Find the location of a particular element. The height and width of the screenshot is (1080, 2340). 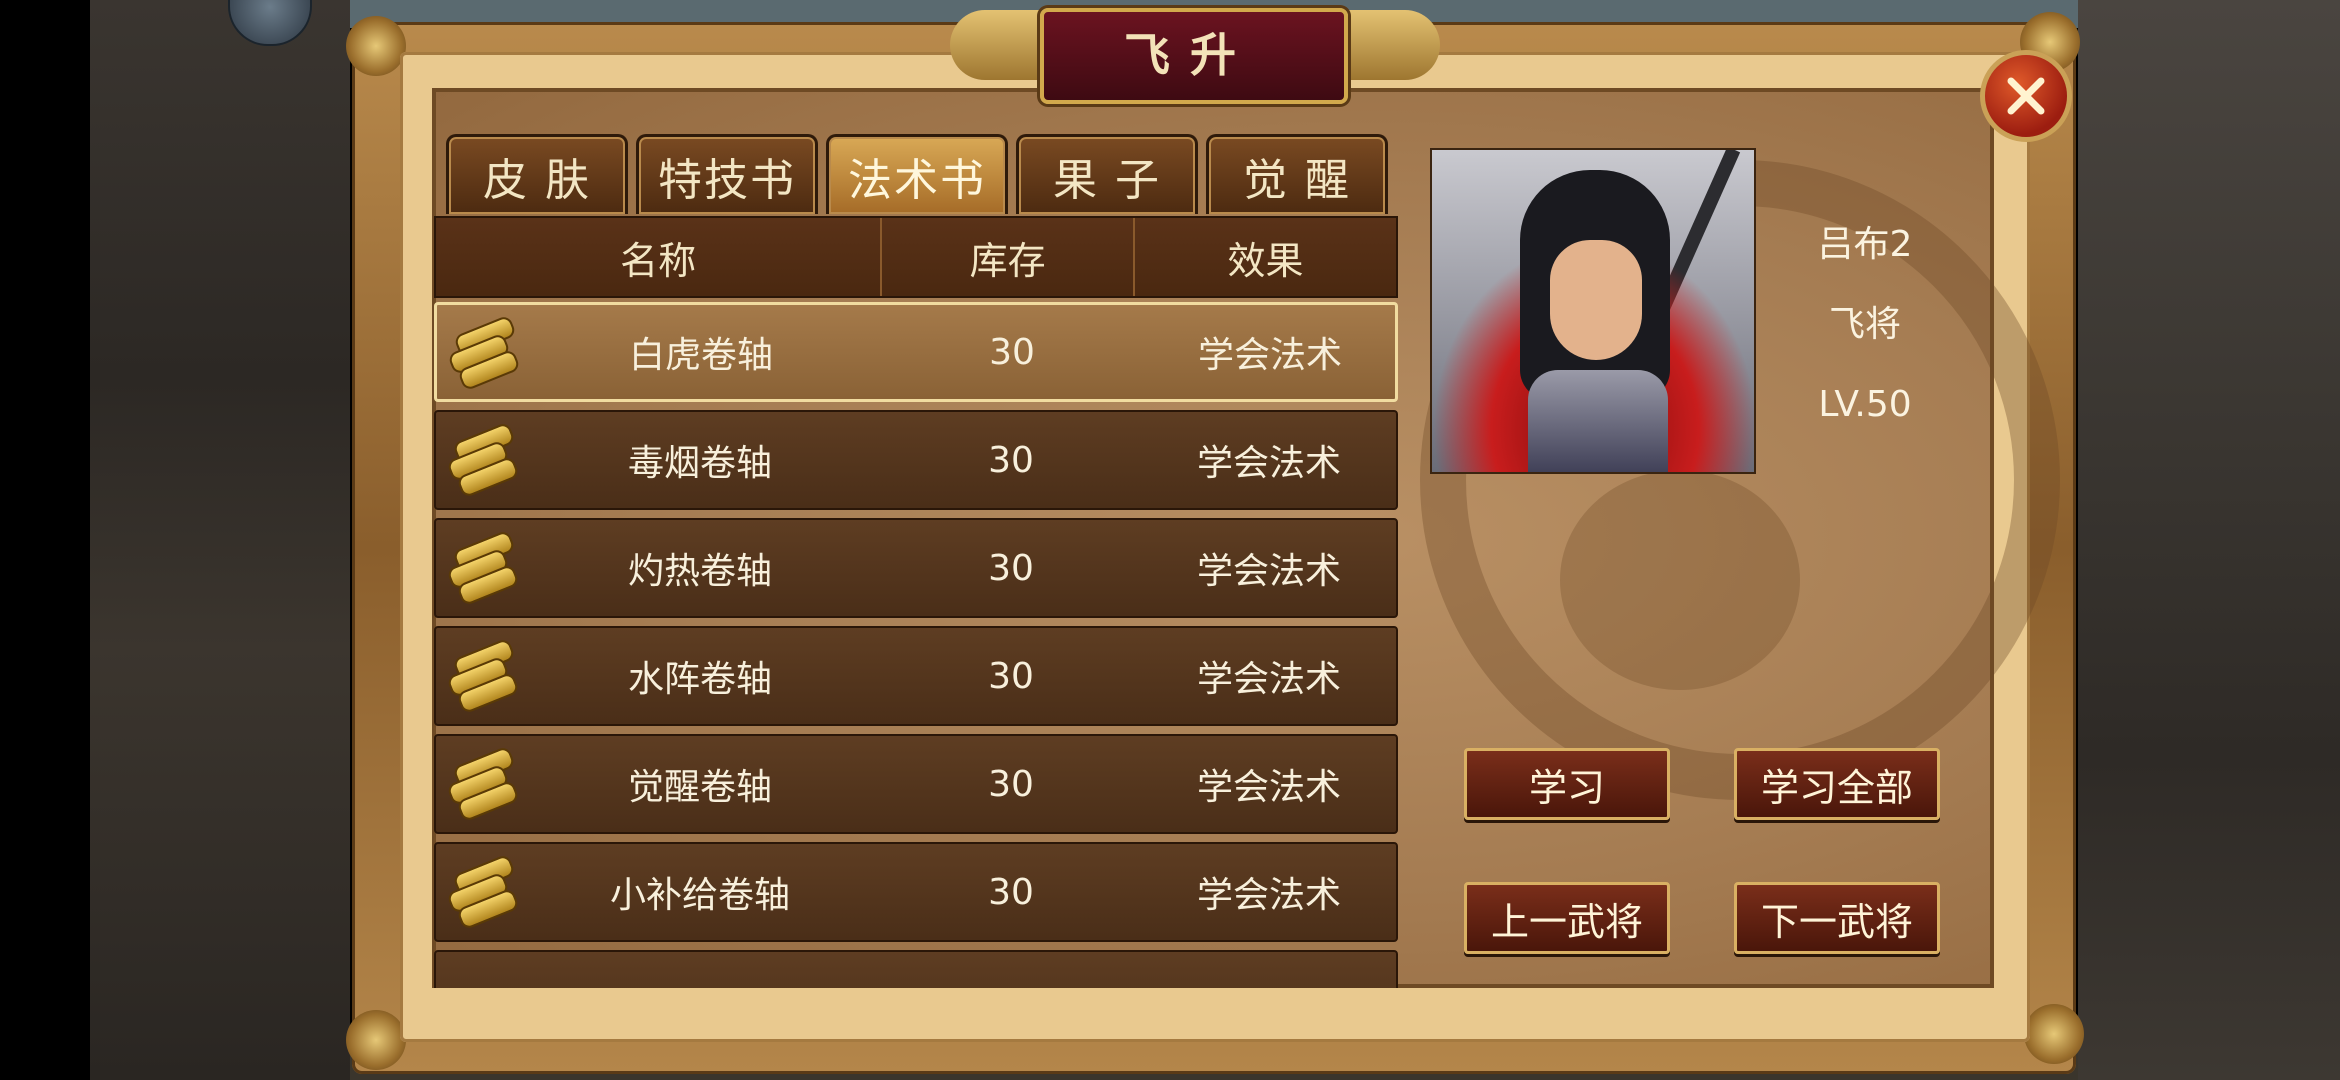

item-name: 毒烟卷轴 is located at coordinates (699, 463).